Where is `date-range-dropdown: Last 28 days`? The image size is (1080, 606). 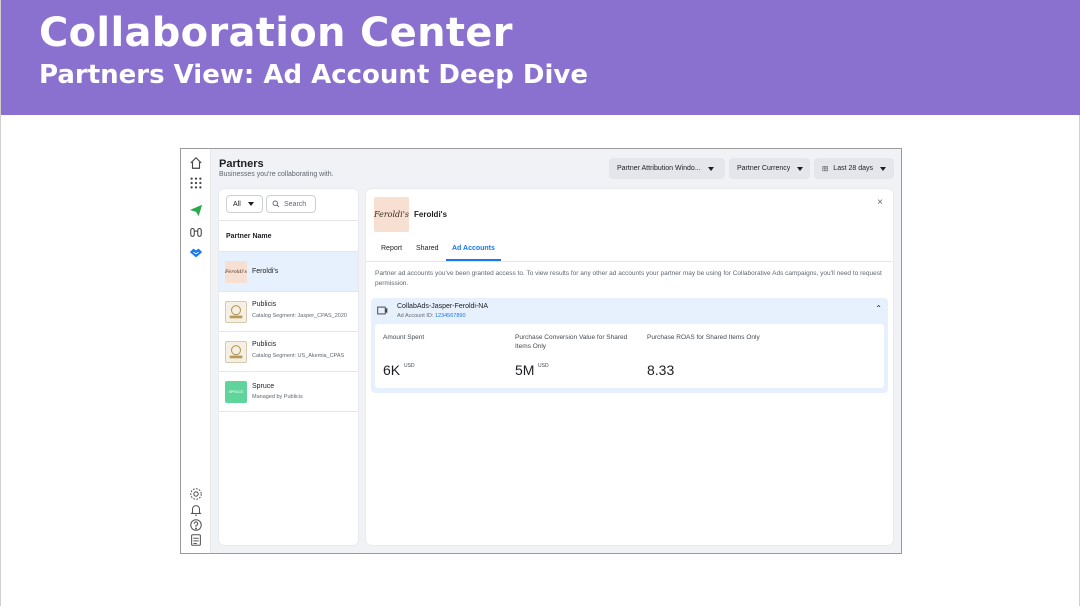 date-range-dropdown: Last 28 days is located at coordinates (854, 168).